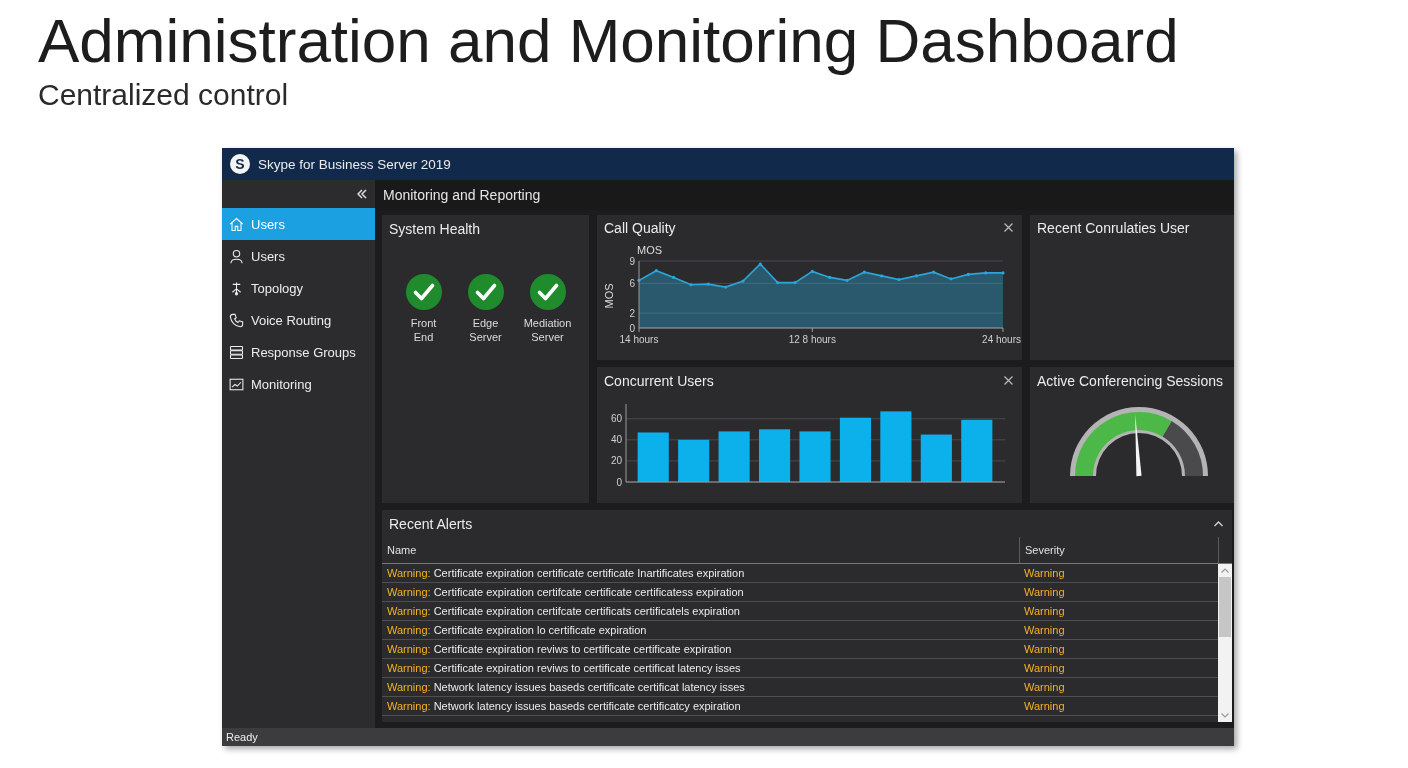 Image resolution: width=1408 pixels, height=768 pixels. What do you see at coordinates (298, 256) in the screenshot?
I see `sidebar-item: Users` at bounding box center [298, 256].